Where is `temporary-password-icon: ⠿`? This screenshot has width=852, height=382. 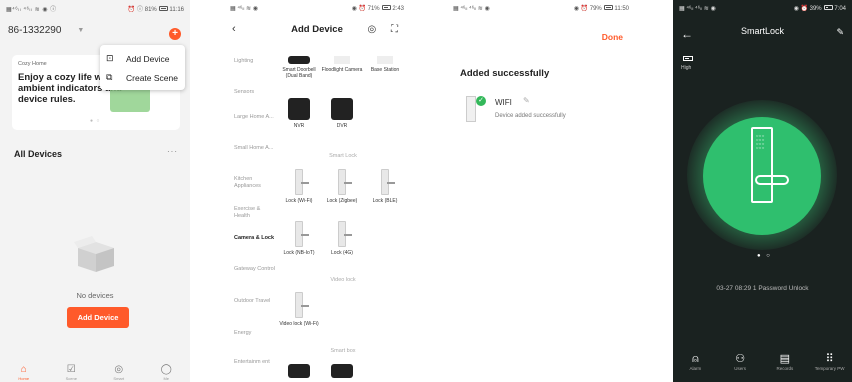
temporary-password-icon: ⠿ is located at coordinates (829, 359).